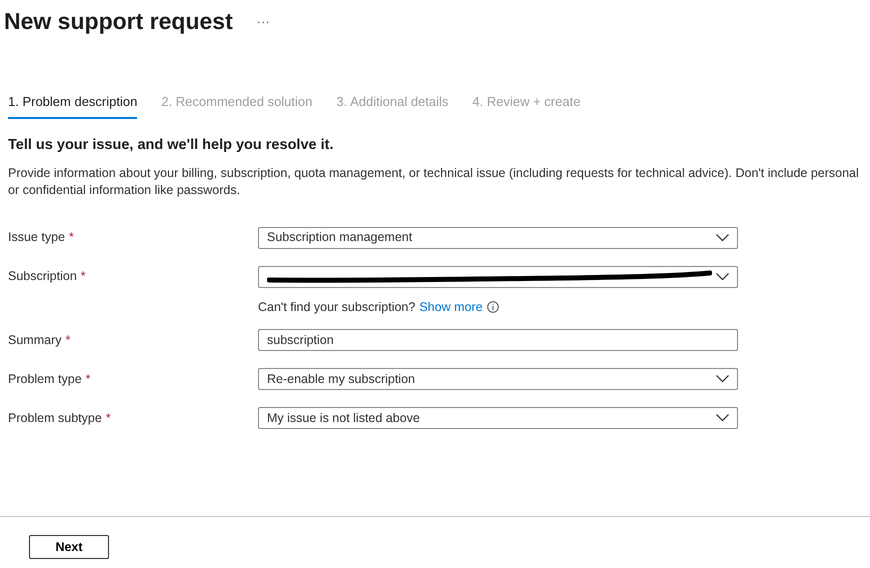 The height and width of the screenshot is (568, 870). I want to click on dropdown-field: Re-enable my subscription, so click(498, 379).